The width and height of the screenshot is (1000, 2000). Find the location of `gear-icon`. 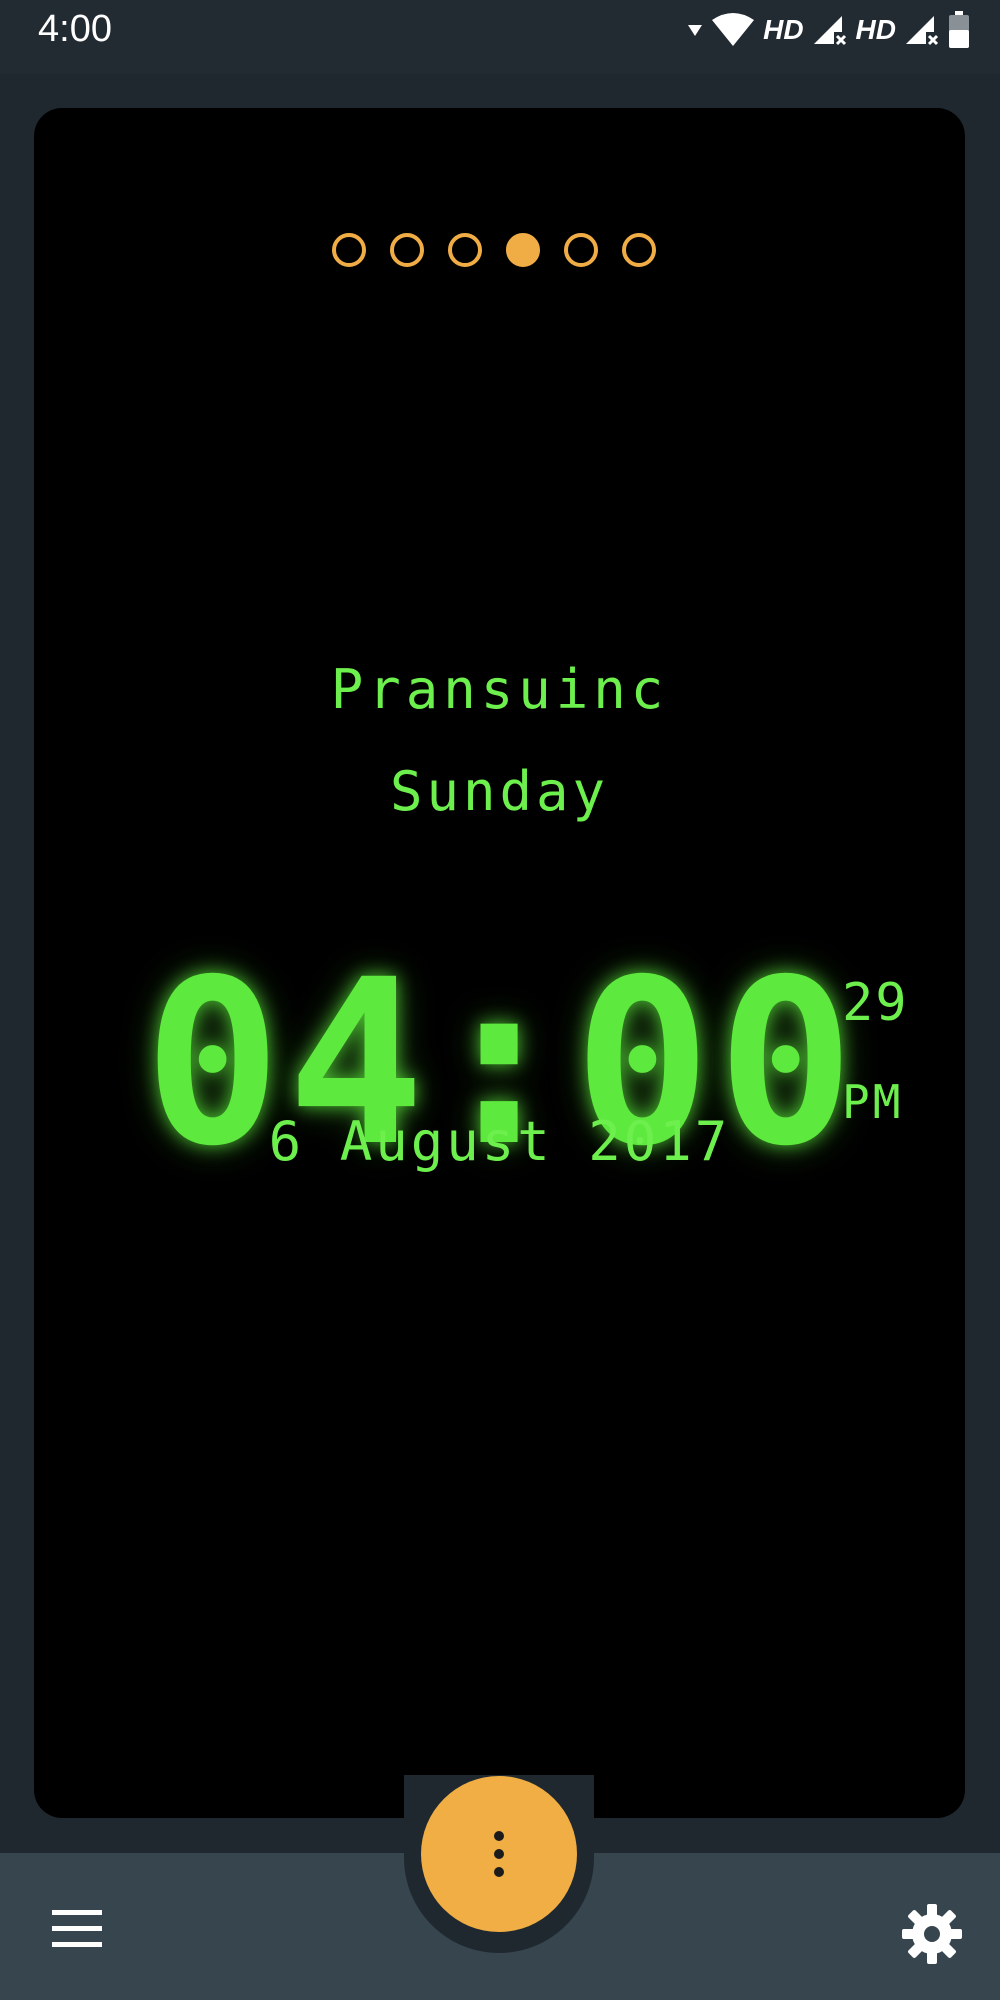

gear-icon is located at coordinates (932, 1934).